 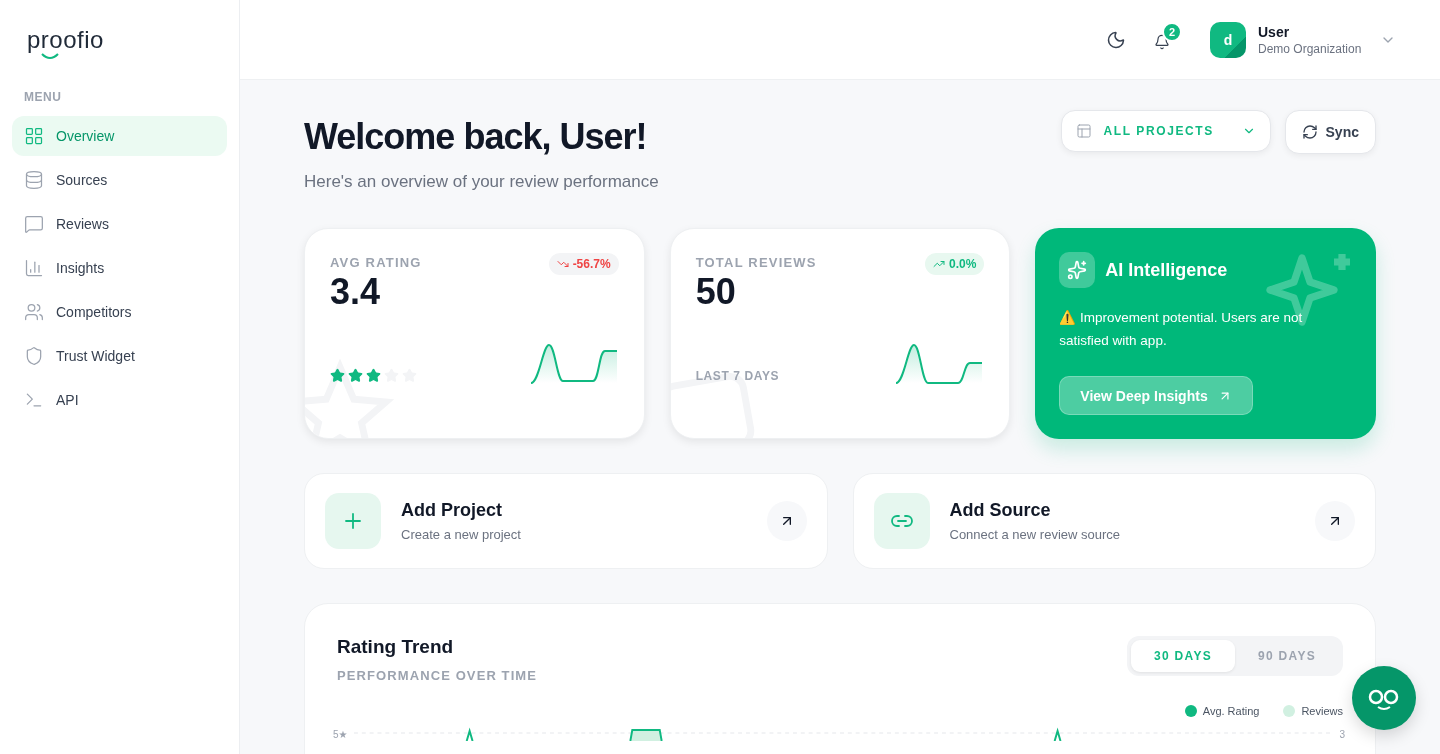 What do you see at coordinates (119, 180) in the screenshot?
I see `sidebar-item: Sources` at bounding box center [119, 180].